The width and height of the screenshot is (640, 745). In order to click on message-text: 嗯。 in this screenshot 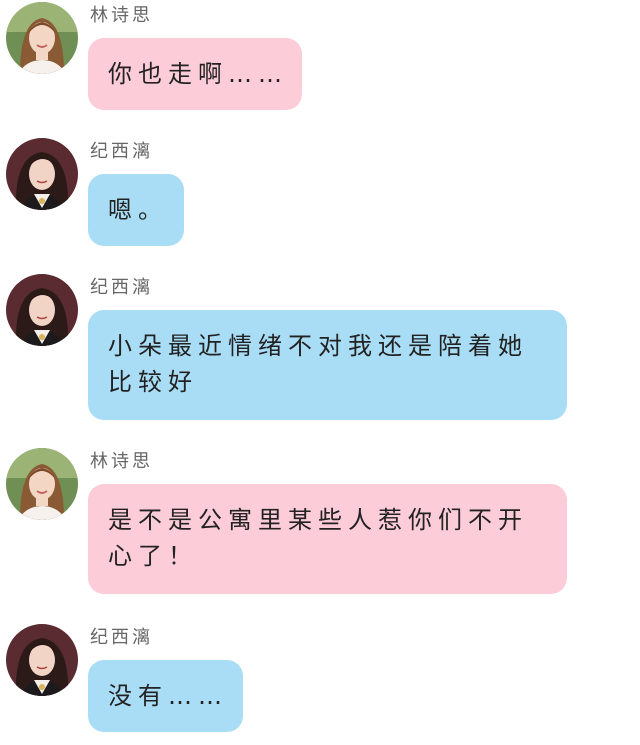, I will do `click(138, 210)`.